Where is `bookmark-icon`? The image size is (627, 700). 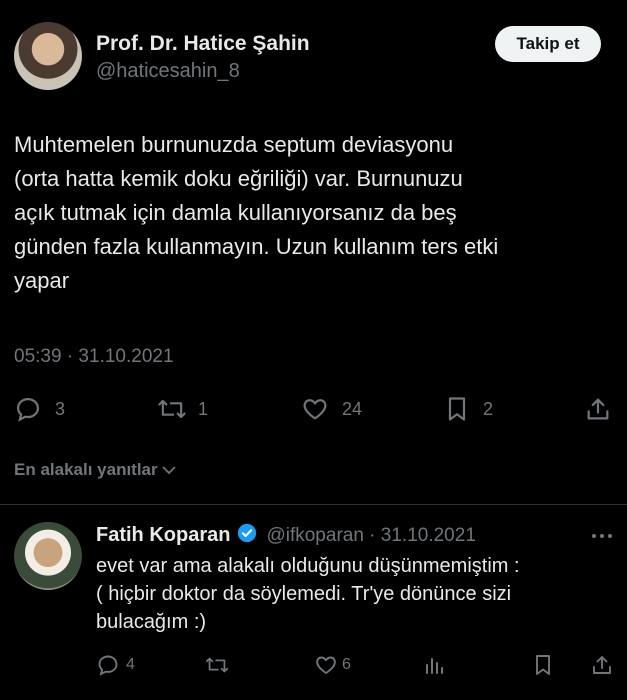
bookmark-icon is located at coordinates (457, 409).